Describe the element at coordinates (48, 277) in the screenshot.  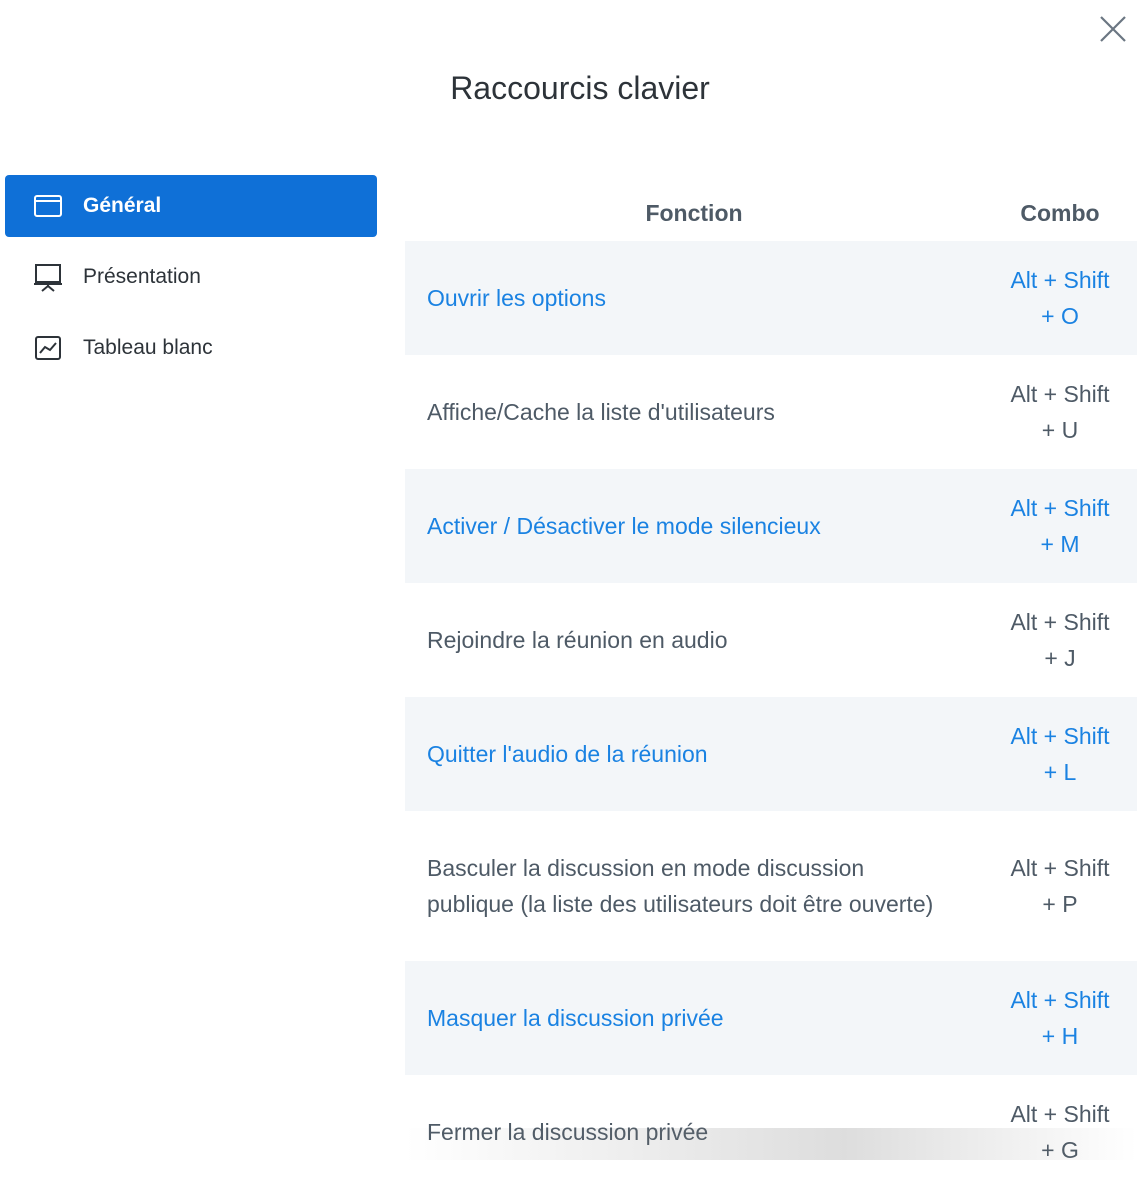
I see `presentation-board-icon` at that location.